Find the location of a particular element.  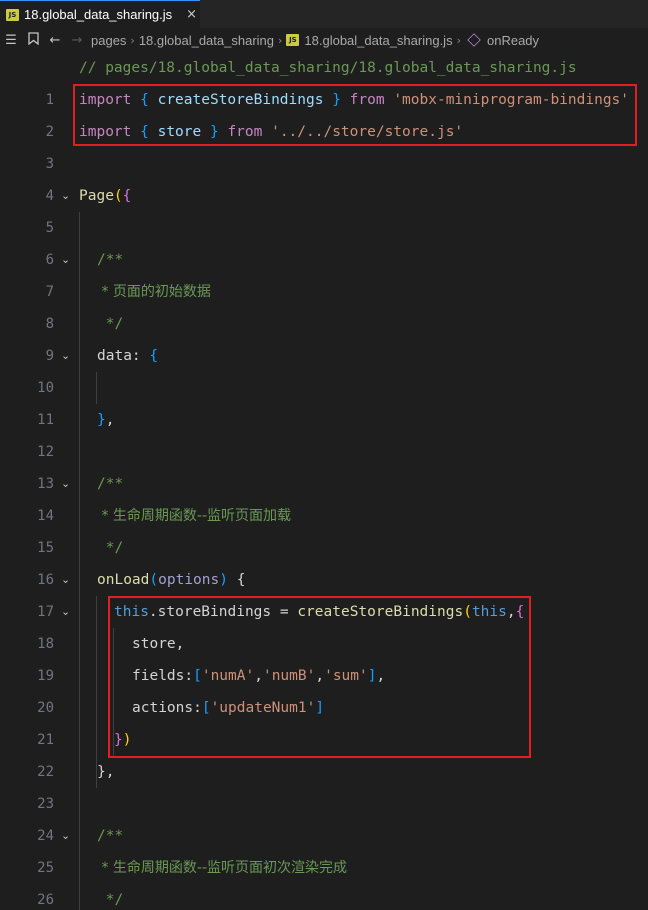

property-key: data is located at coordinates (114, 356).